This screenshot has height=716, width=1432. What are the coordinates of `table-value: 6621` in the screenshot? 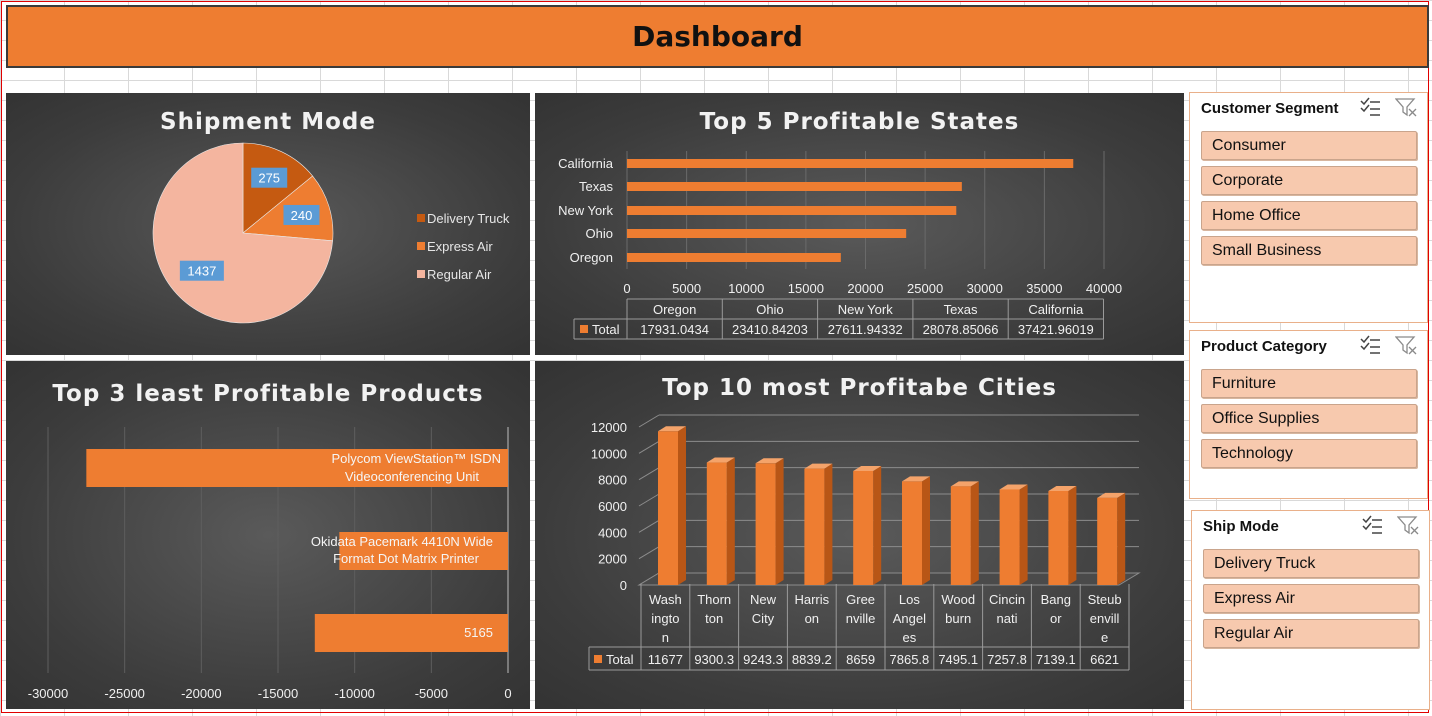 It's located at (1104, 659).